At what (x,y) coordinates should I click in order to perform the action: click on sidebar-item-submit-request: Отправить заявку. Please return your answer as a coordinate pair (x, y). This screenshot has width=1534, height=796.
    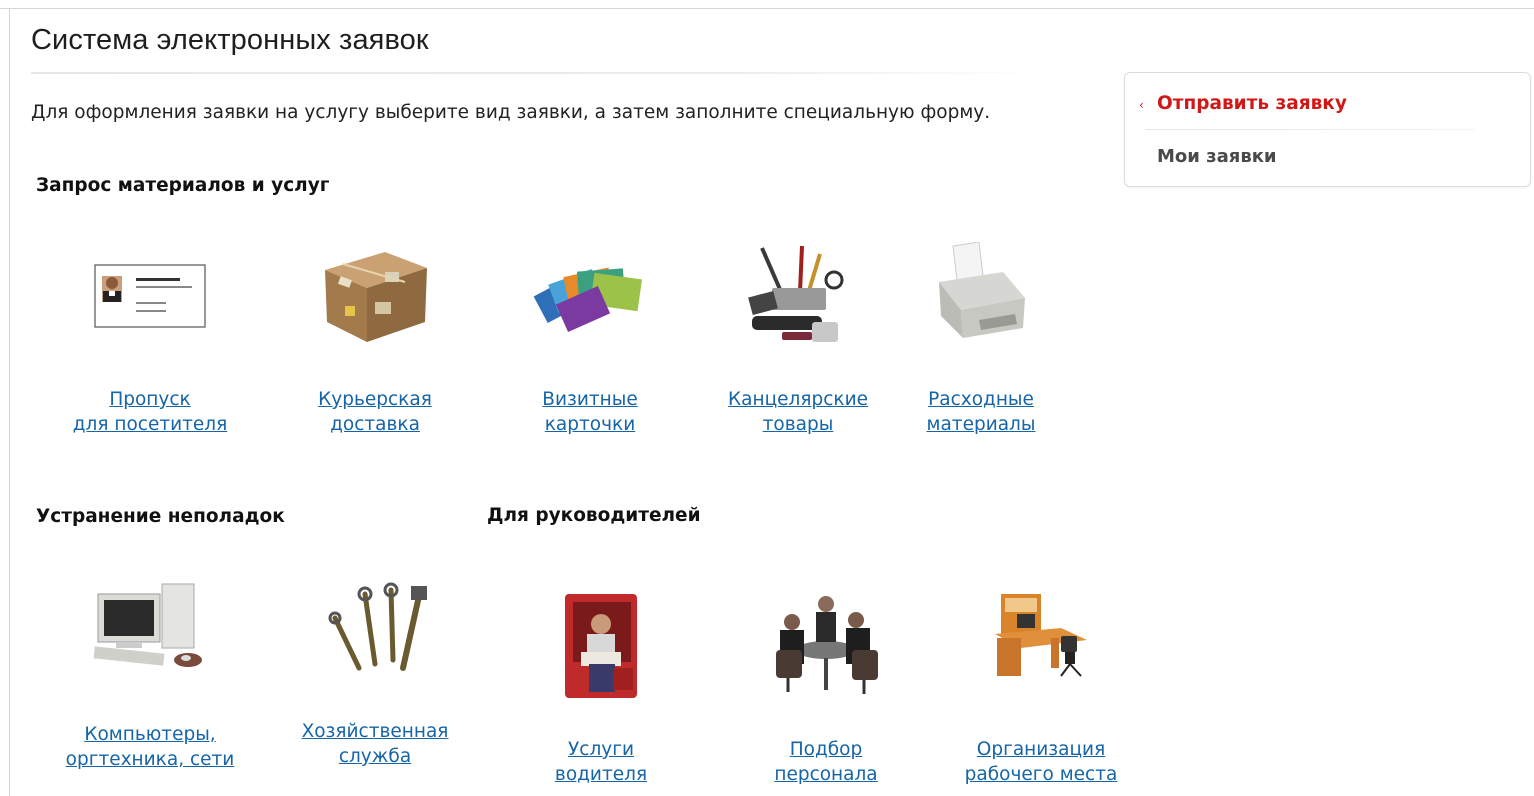
    Looking at the image, I should click on (1252, 103).